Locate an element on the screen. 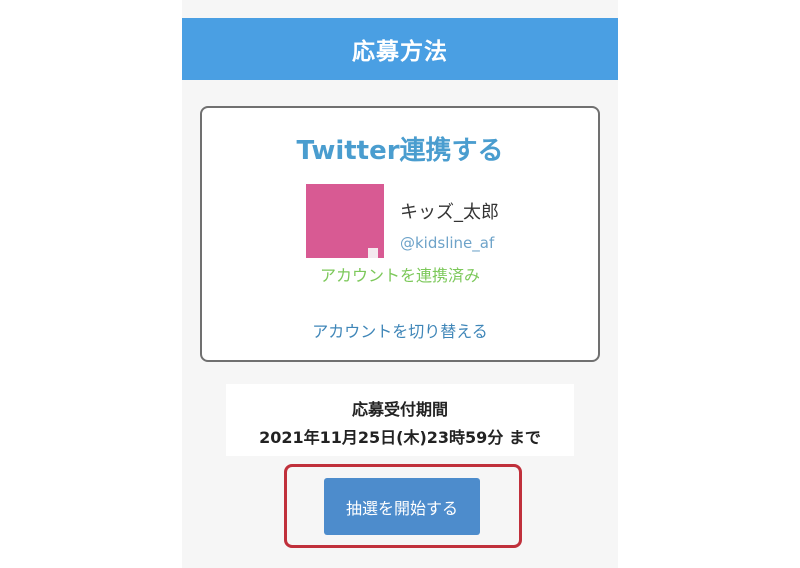 The height and width of the screenshot is (568, 800). entry-period-value: 2021年11月25日(木)23時59分 まで is located at coordinates (400, 437).